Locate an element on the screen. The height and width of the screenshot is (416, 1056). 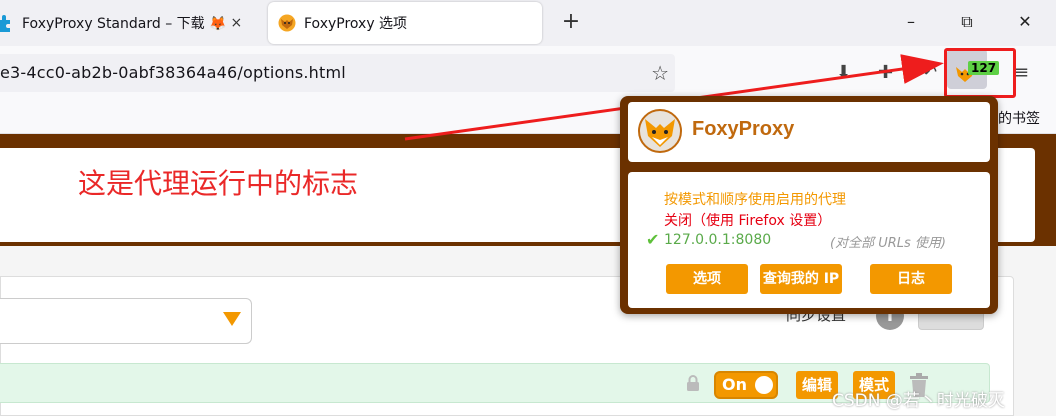
tab-label: FoxyProxy 选项 is located at coordinates (356, 24).